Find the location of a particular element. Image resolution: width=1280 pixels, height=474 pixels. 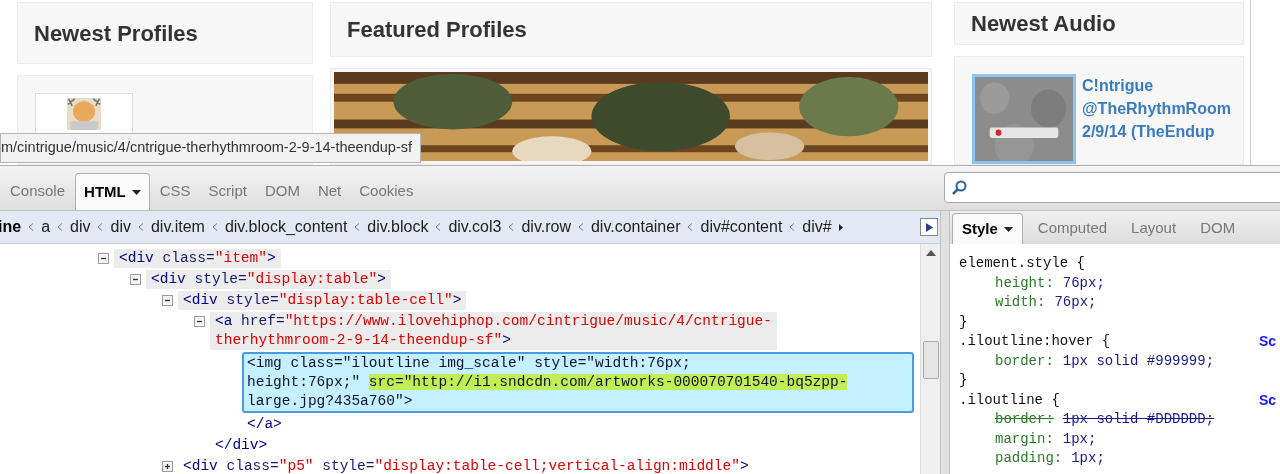

devtools-tab: Net is located at coordinates (329, 191).